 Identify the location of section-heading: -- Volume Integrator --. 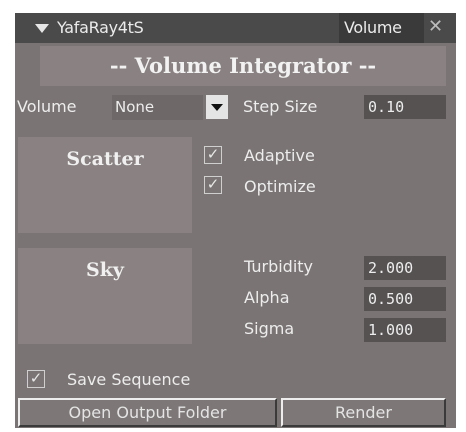
(243, 65).